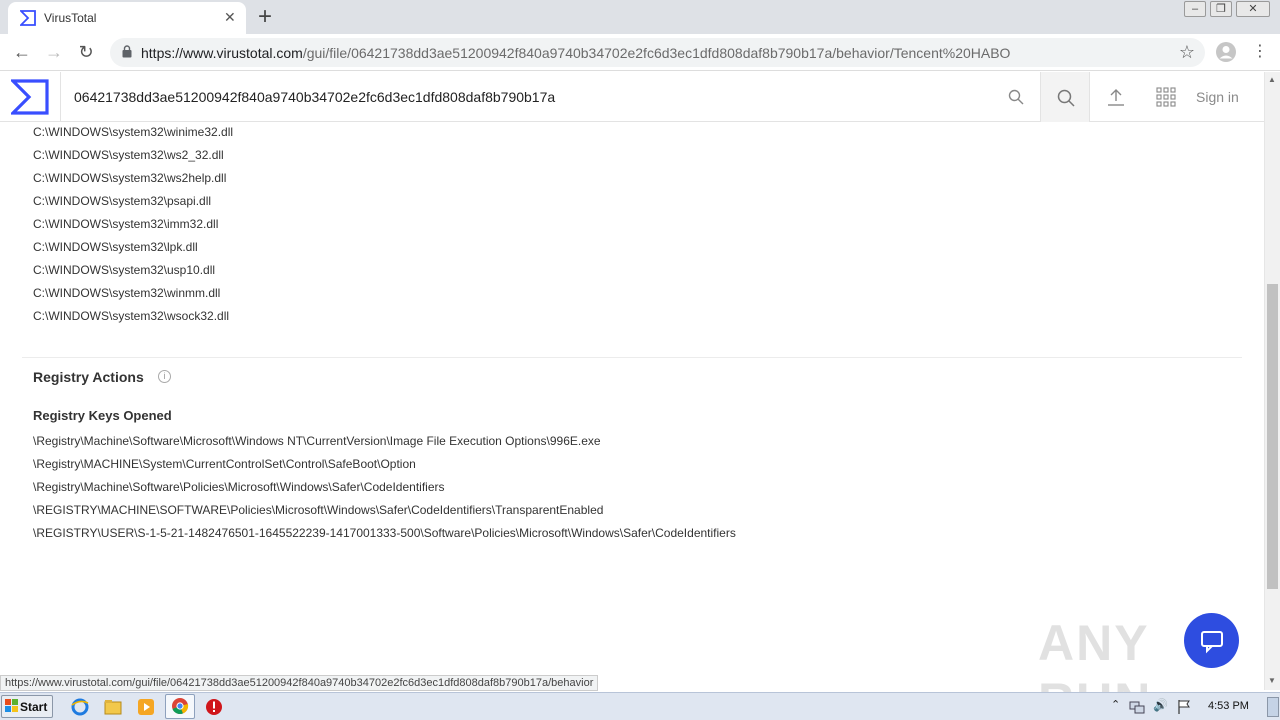 The height and width of the screenshot is (720, 1280). I want to click on close-window-button: ✕, so click(1253, 9).